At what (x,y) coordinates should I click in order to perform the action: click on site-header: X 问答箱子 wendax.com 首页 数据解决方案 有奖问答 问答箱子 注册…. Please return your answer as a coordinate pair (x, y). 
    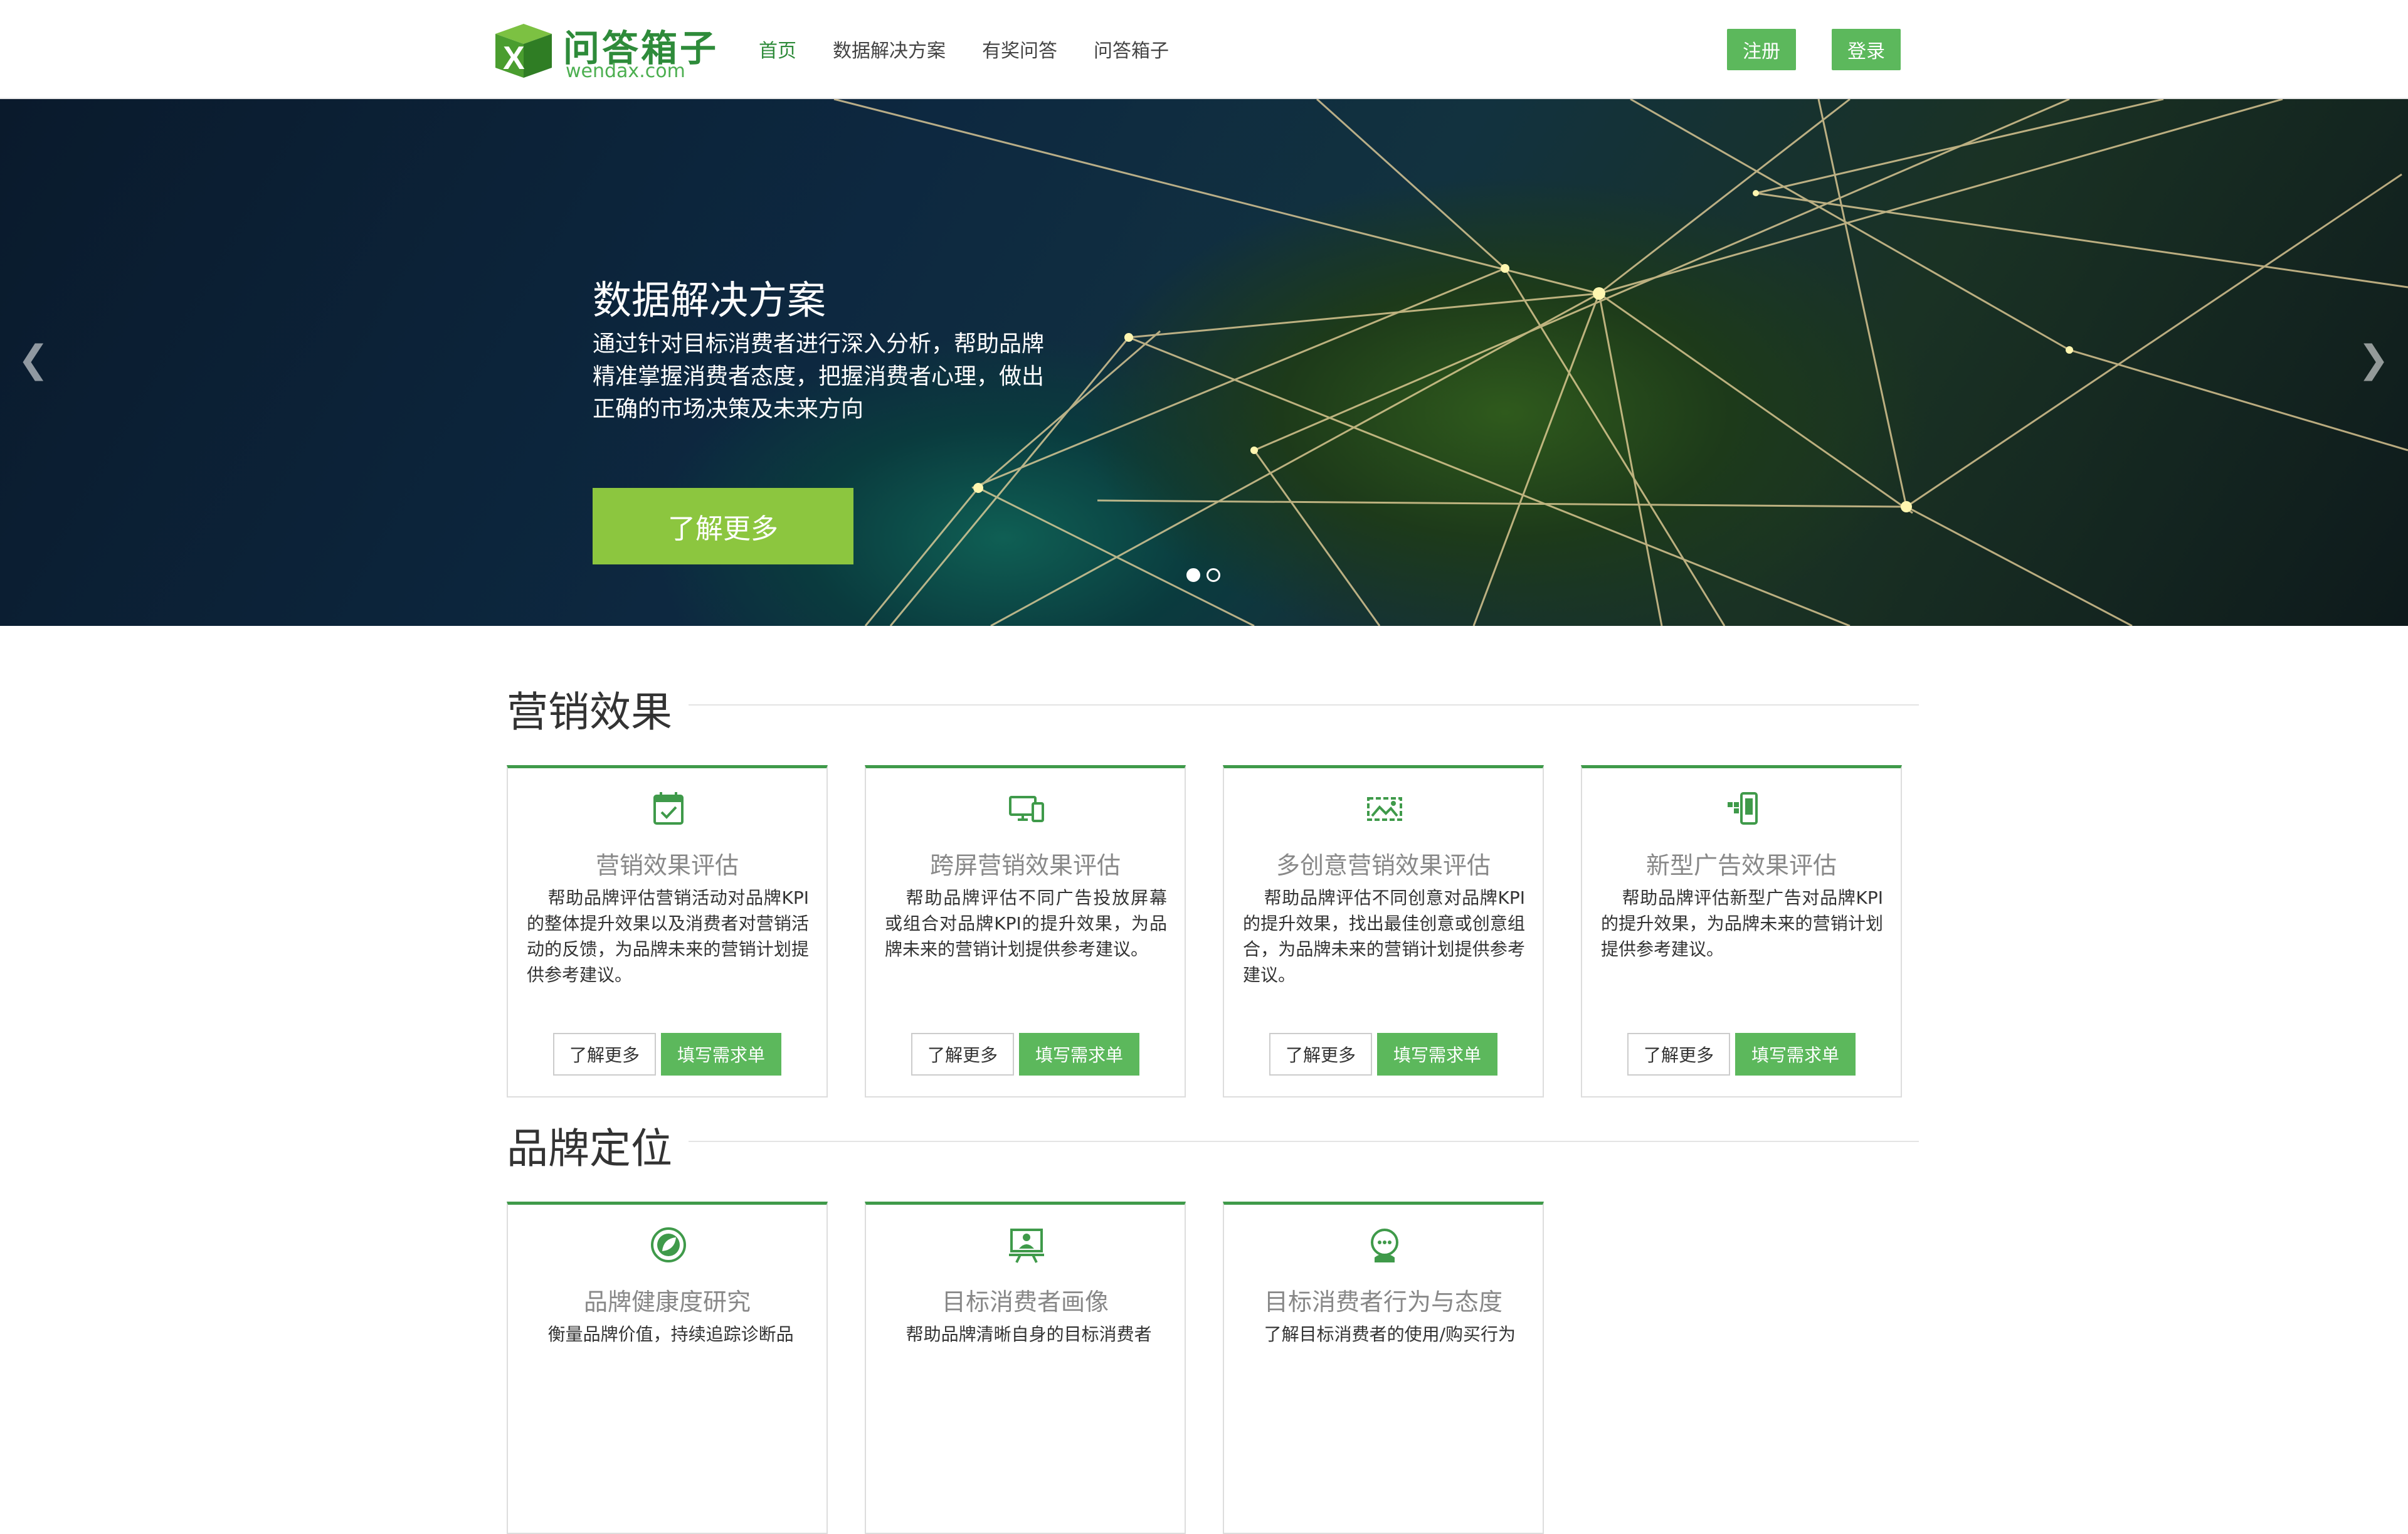
    Looking at the image, I should click on (1204, 50).